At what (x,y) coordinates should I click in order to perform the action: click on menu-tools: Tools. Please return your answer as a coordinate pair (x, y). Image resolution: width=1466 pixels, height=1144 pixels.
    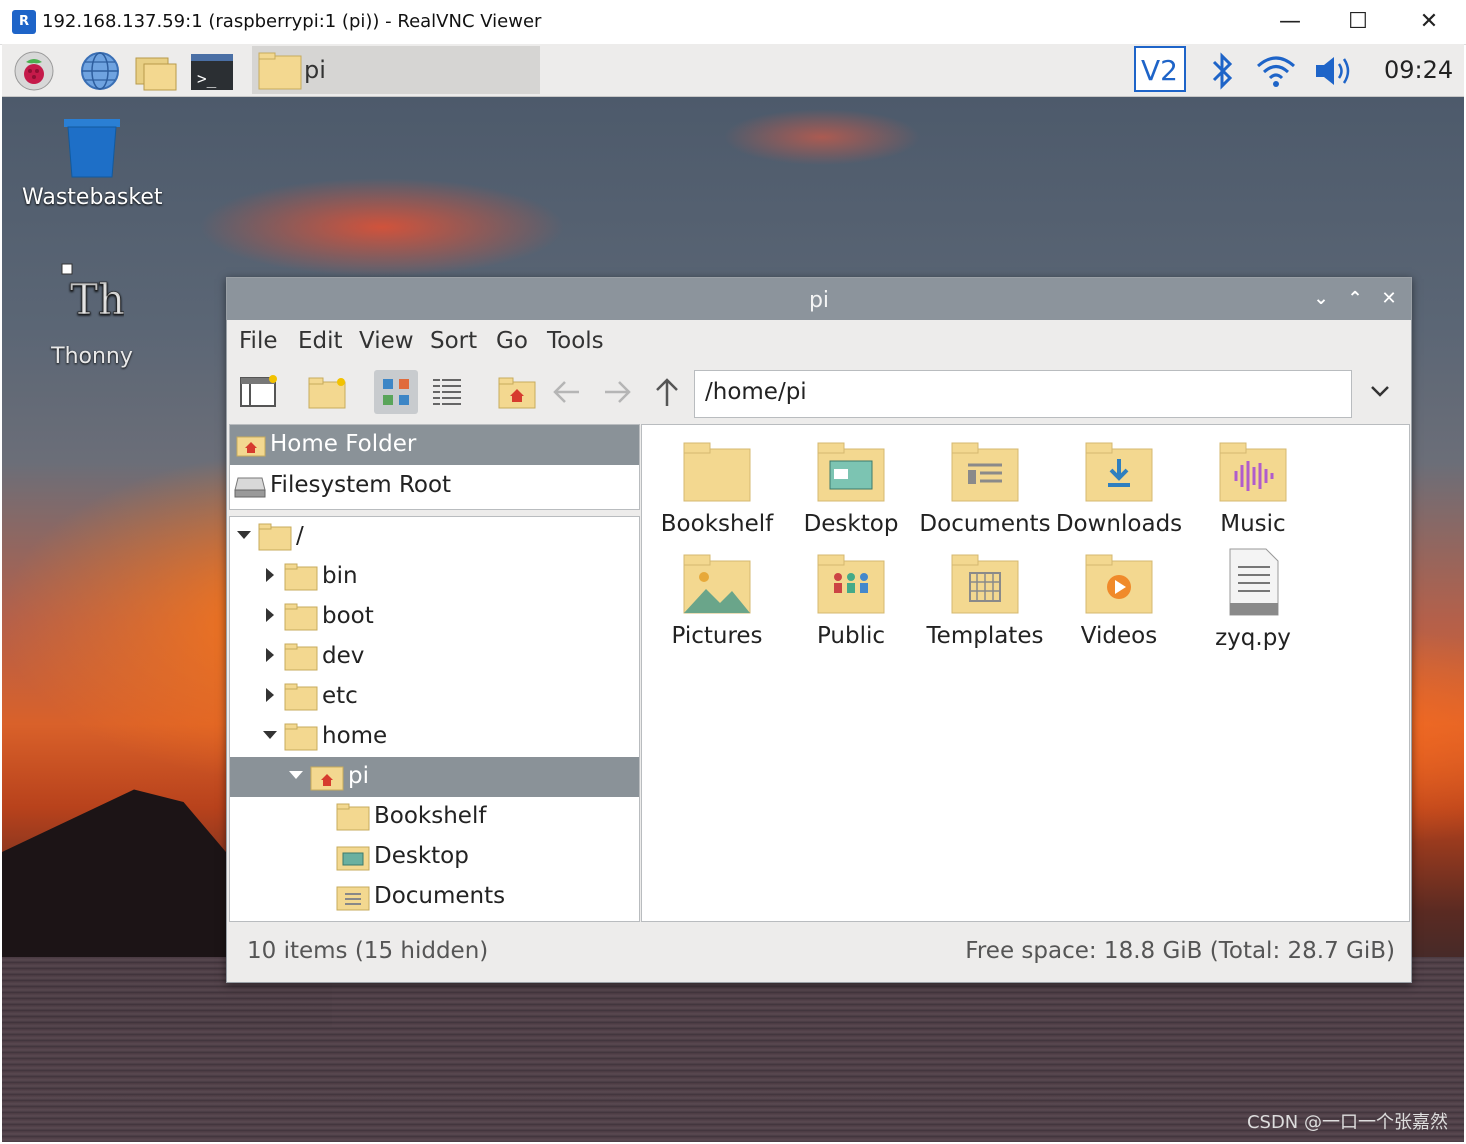
    Looking at the image, I should click on (575, 341).